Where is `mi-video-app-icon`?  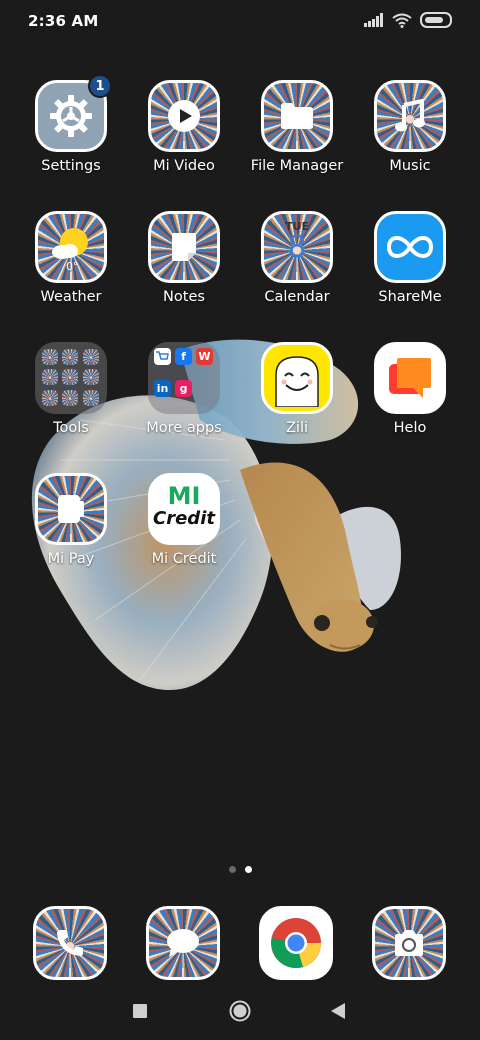 mi-video-app-icon is located at coordinates (184, 116).